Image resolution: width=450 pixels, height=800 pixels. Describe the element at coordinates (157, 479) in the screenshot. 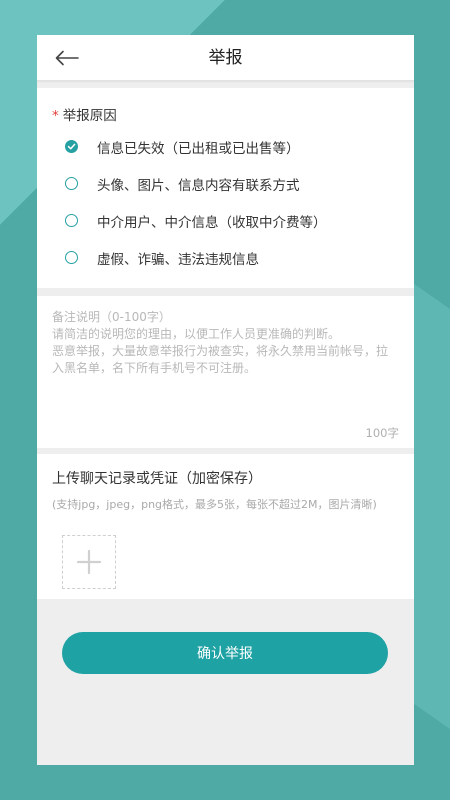

I see `upload-title: 上传聊天记录或凭证（加密保存）` at that location.